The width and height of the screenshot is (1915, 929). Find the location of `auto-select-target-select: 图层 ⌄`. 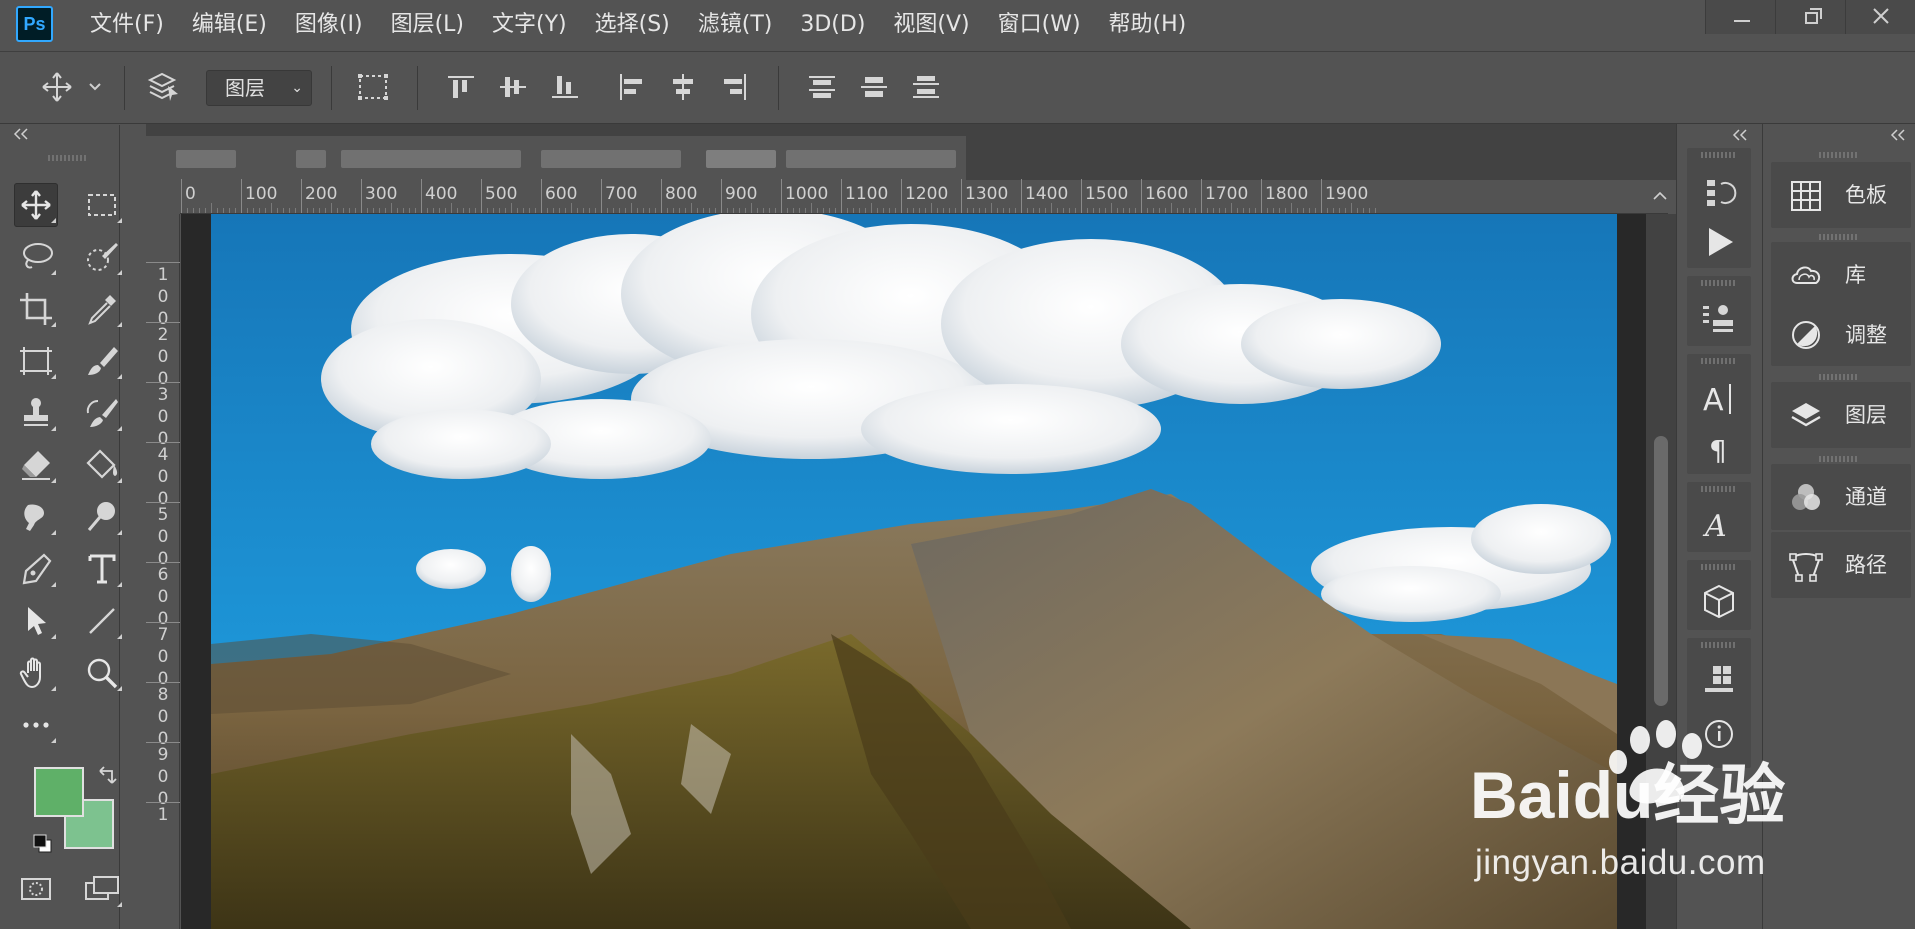

auto-select-target-select: 图层 ⌄ is located at coordinates (259, 88).